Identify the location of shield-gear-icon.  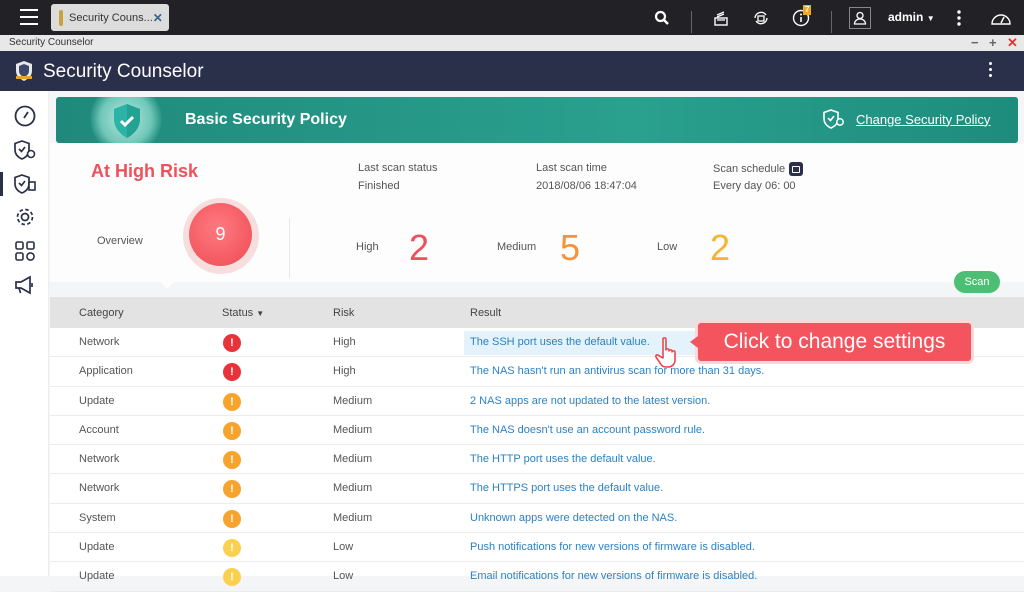
(833, 119).